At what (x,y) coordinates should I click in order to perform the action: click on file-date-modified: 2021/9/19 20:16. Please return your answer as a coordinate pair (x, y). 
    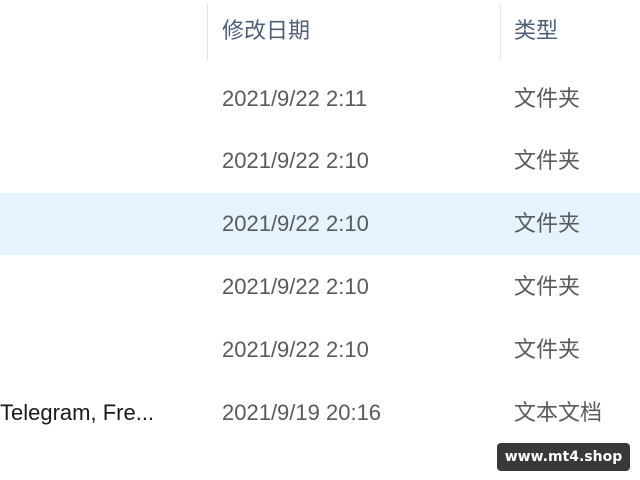
    Looking at the image, I should click on (302, 412).